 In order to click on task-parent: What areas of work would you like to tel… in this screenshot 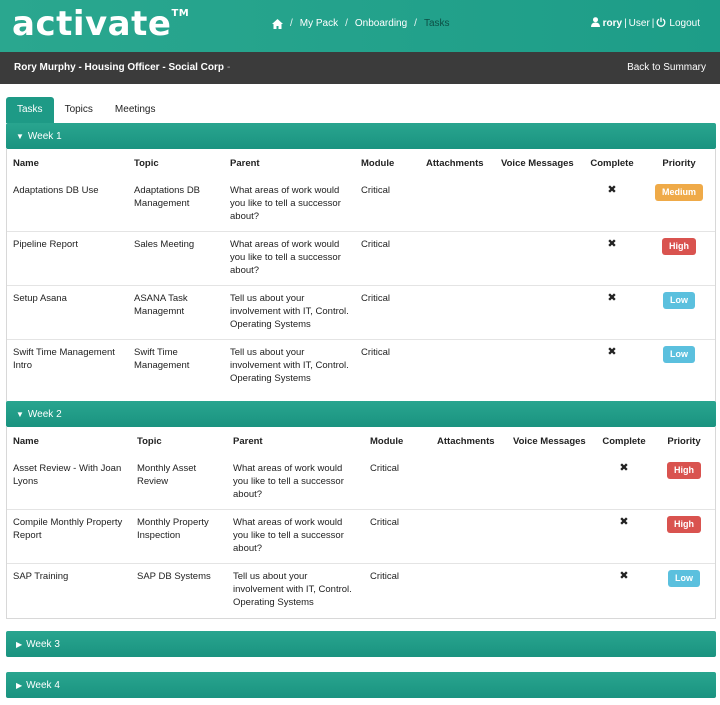, I will do `click(289, 258)`.